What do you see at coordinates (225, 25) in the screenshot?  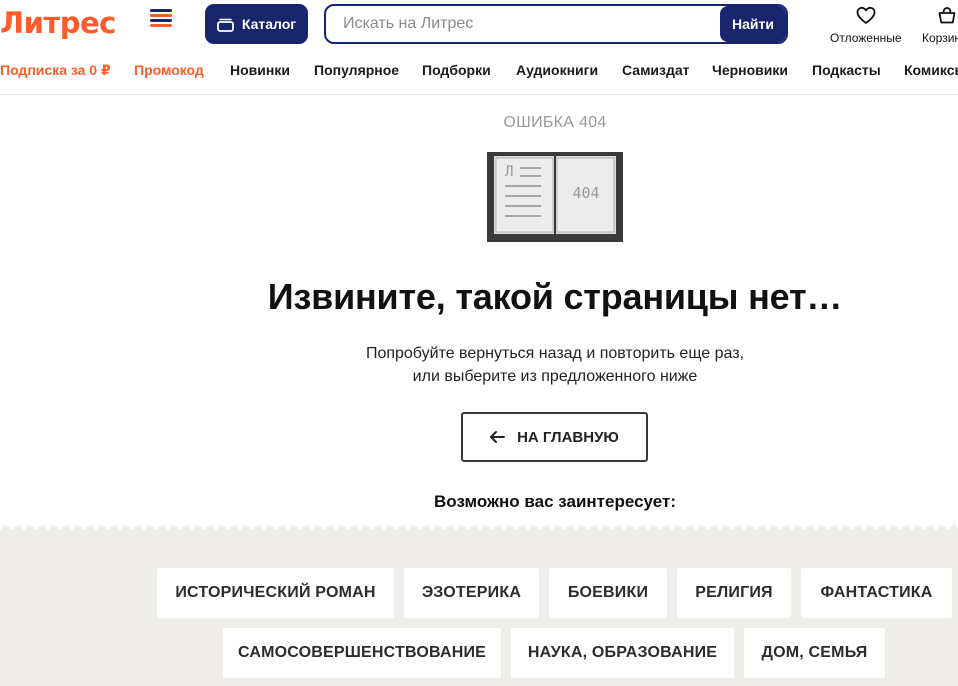 I see `catalog-icon` at bounding box center [225, 25].